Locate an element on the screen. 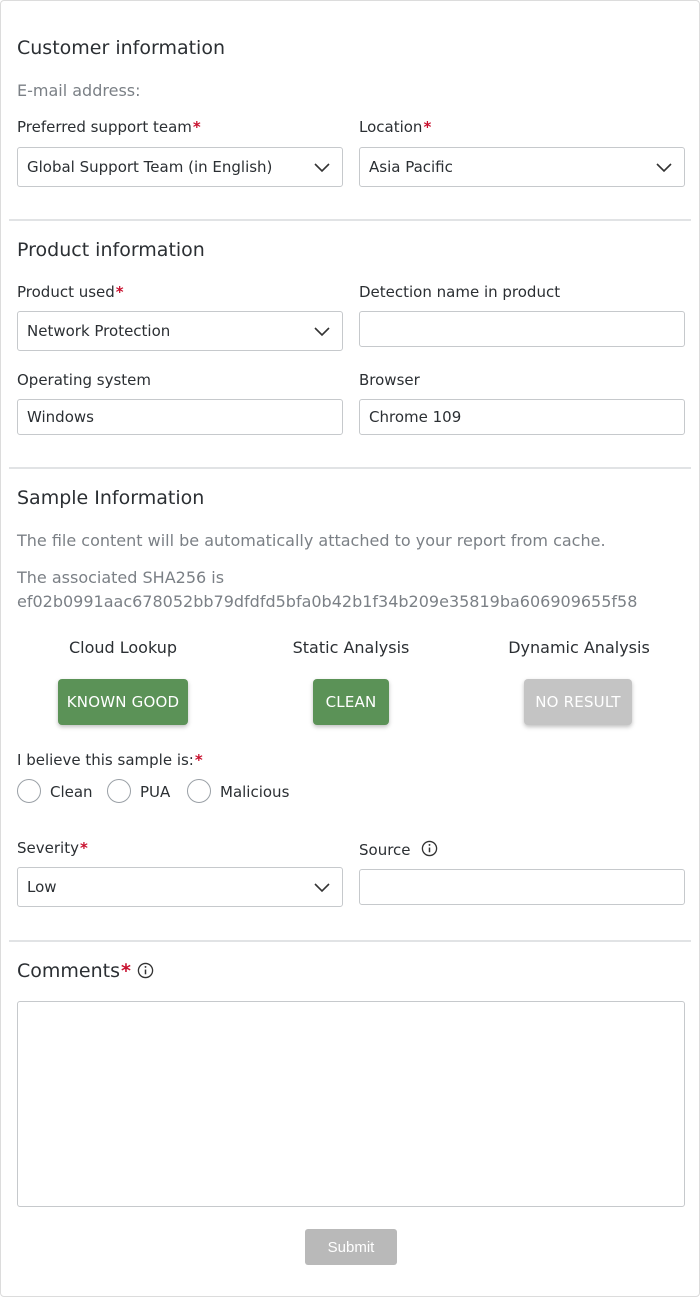  belief-label: I believe this sample is:* is located at coordinates (110, 760).